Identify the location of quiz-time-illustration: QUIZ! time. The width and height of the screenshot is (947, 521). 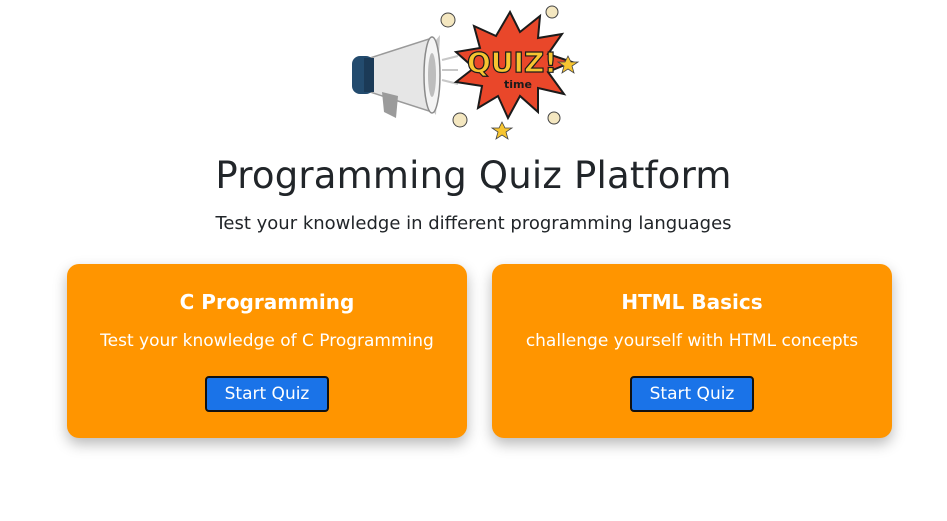
(465, 72).